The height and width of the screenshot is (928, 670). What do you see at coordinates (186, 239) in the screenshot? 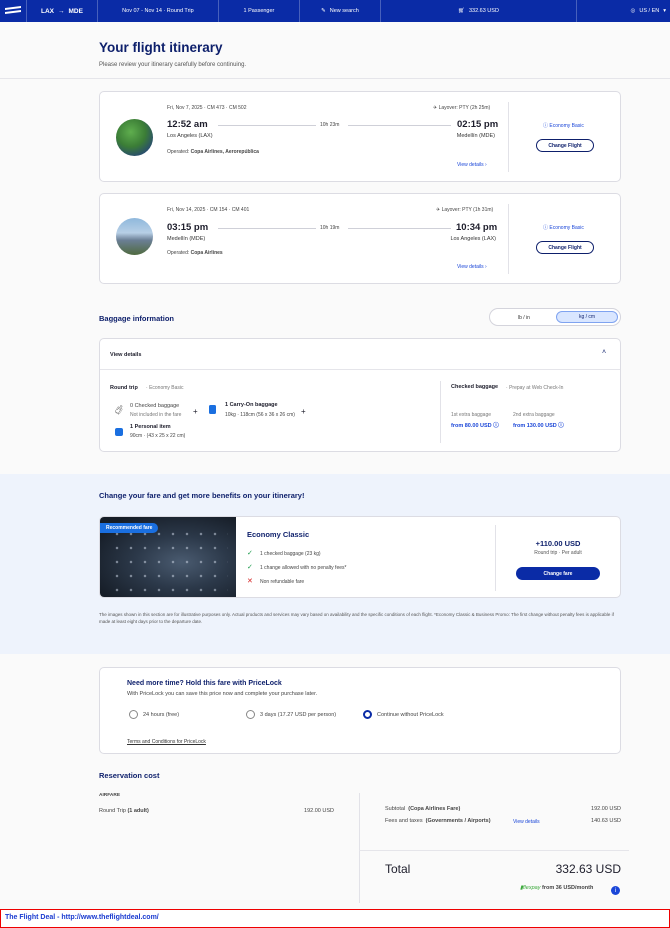
I see `departure-city: Medellín (MDE)` at bounding box center [186, 239].